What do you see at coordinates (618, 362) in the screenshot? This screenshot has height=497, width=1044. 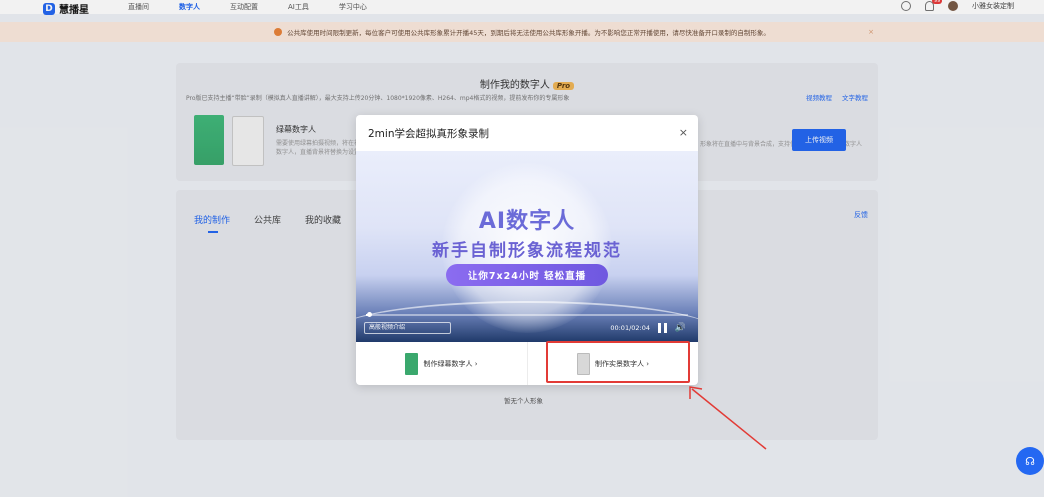 I see `annotation-highlight-box` at bounding box center [618, 362].